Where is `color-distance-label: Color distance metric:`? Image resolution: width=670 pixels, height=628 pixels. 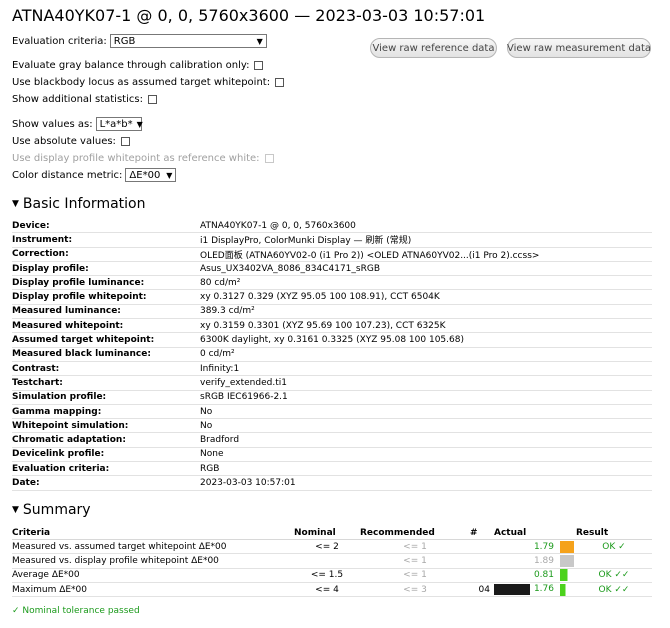
color-distance-label: Color distance metric: is located at coordinates (67, 175).